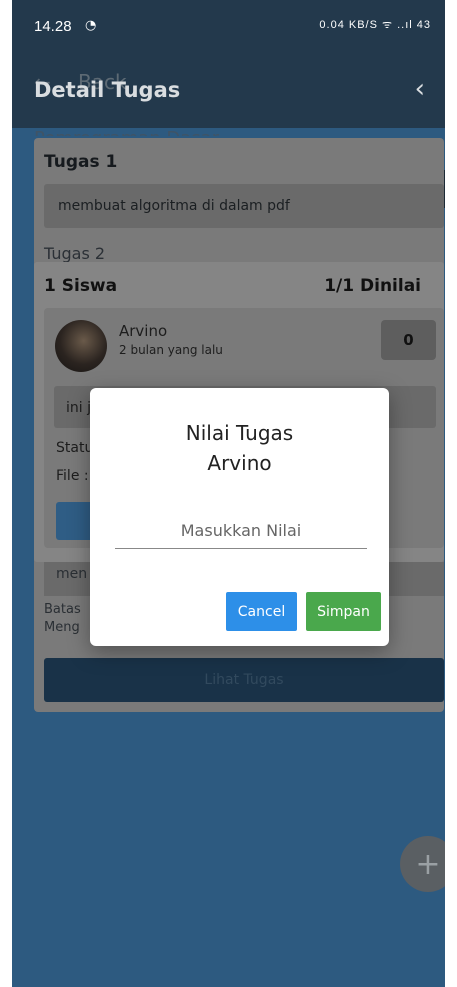  What do you see at coordinates (228, 28) in the screenshot?
I see `status-bar: 14.28 ◔ 0.04 KB/S ᯤ ..ıl 43` at bounding box center [228, 28].